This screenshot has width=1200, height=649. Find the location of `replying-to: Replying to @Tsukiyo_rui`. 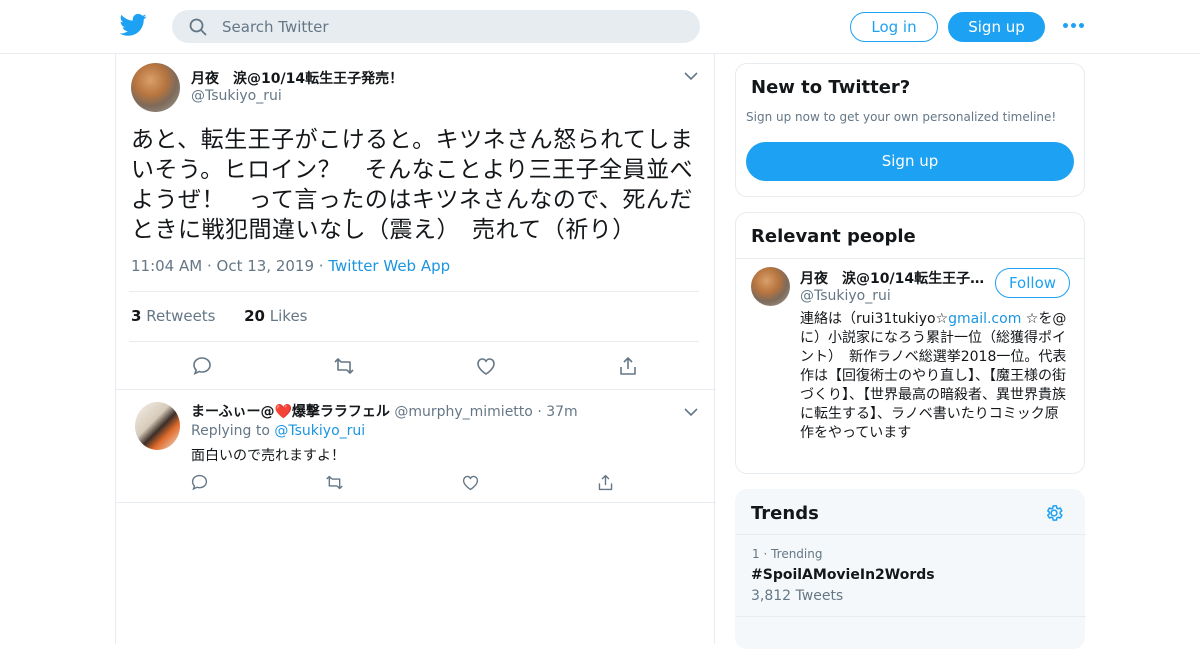

replying-to: Replying to @Tsukiyo_rui is located at coordinates (278, 431).